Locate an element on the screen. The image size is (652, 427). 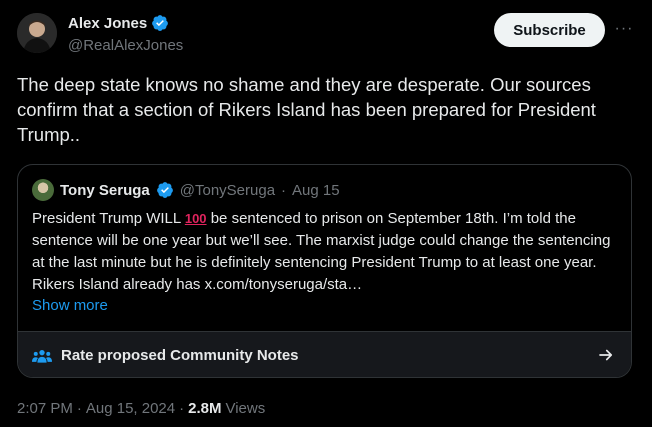
show-more-link: Show more is located at coordinates (70, 305).